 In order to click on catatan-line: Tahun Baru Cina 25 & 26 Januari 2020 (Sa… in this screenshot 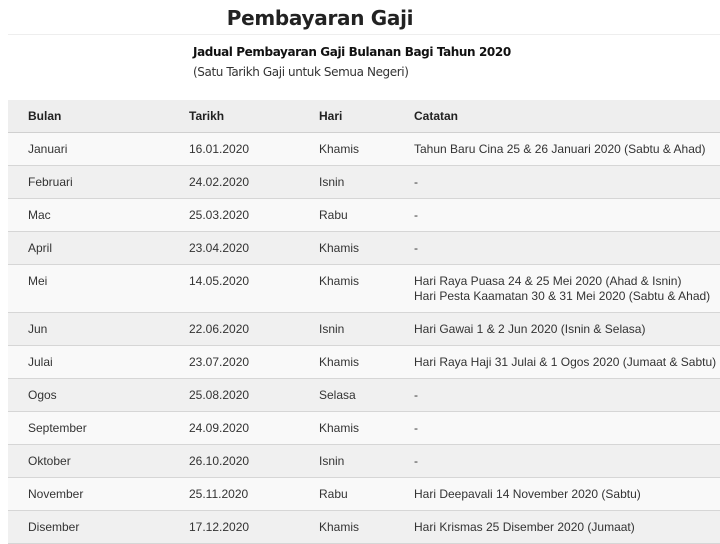, I will do `click(560, 149)`.